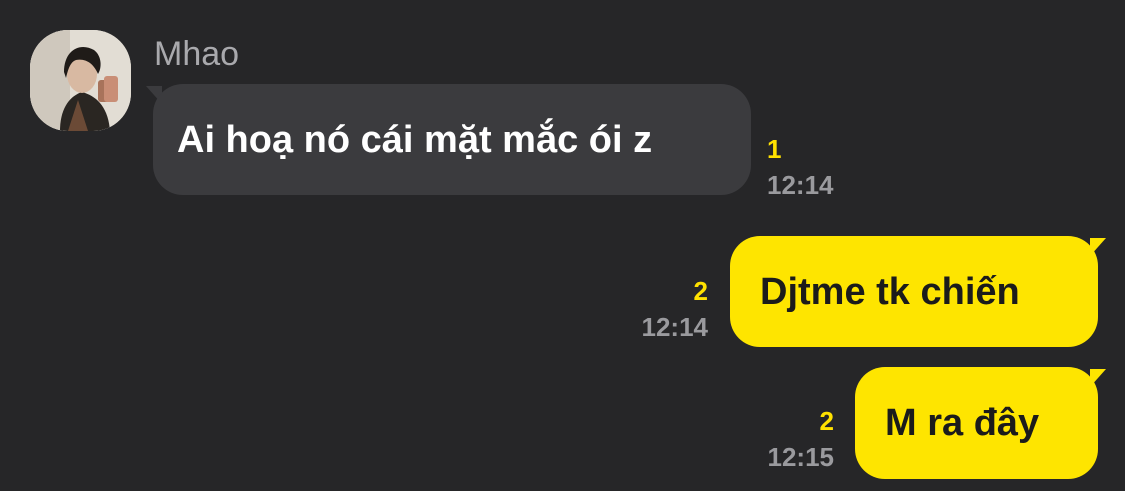 This screenshot has height=491, width=1125. I want to click on sender-avatar, so click(80, 80).